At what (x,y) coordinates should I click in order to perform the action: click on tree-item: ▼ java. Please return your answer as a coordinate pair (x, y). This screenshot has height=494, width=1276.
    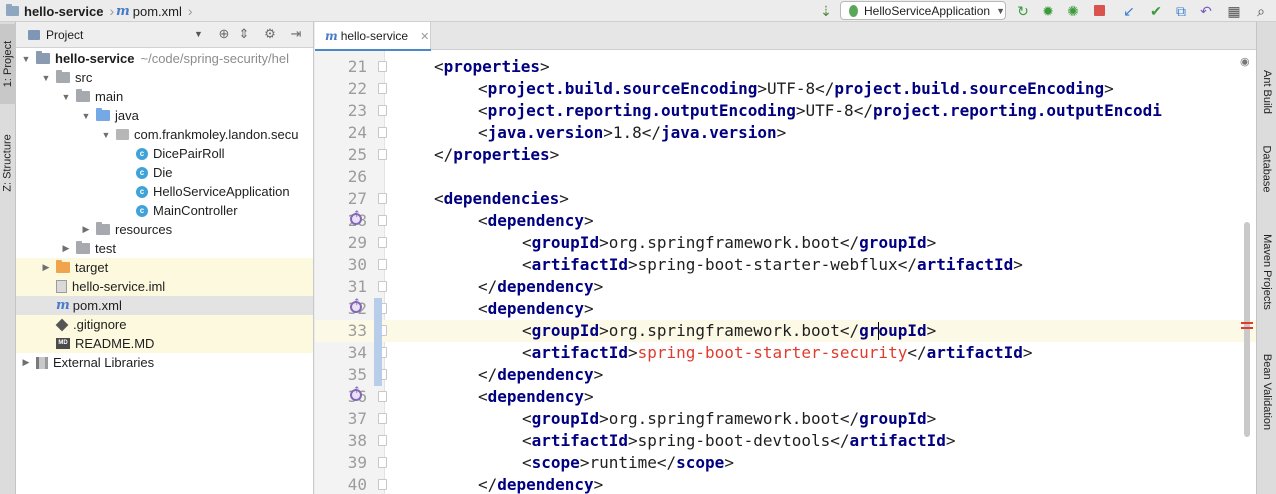
    Looking at the image, I should click on (164, 115).